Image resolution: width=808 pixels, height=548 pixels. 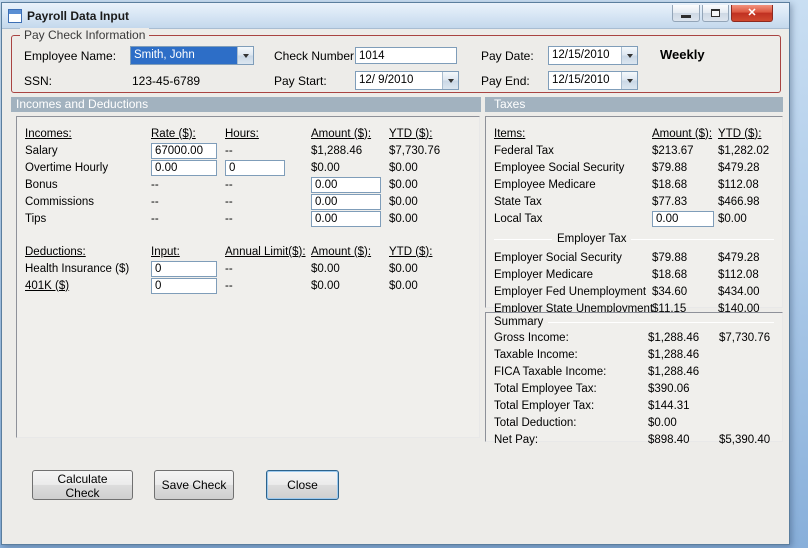 I want to click on row-amount: $1,288.46, so click(x=674, y=354).